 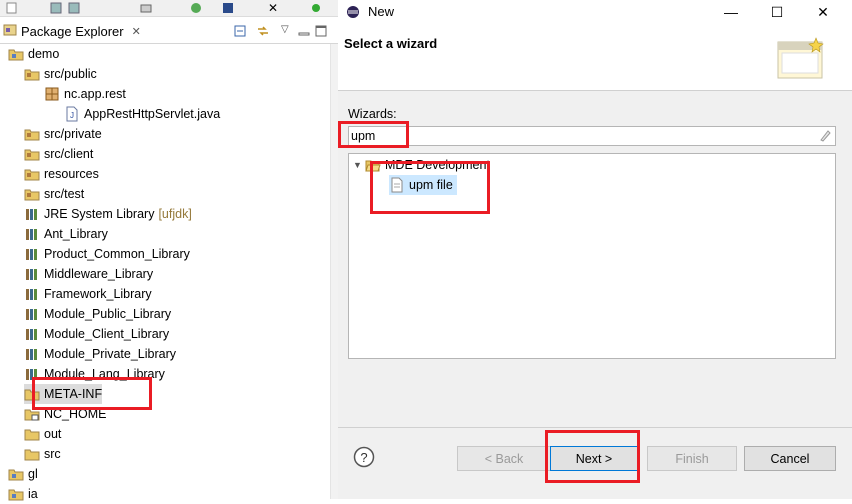 What do you see at coordinates (359, 165) in the screenshot?
I see `collapse-arrow-icon: ▼` at bounding box center [359, 165].